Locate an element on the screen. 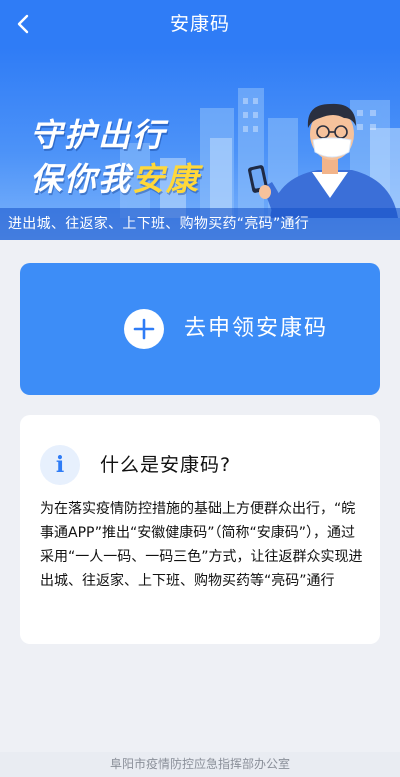 The width and height of the screenshot is (400, 777). info-title: 什么是安康码? is located at coordinates (166, 465).